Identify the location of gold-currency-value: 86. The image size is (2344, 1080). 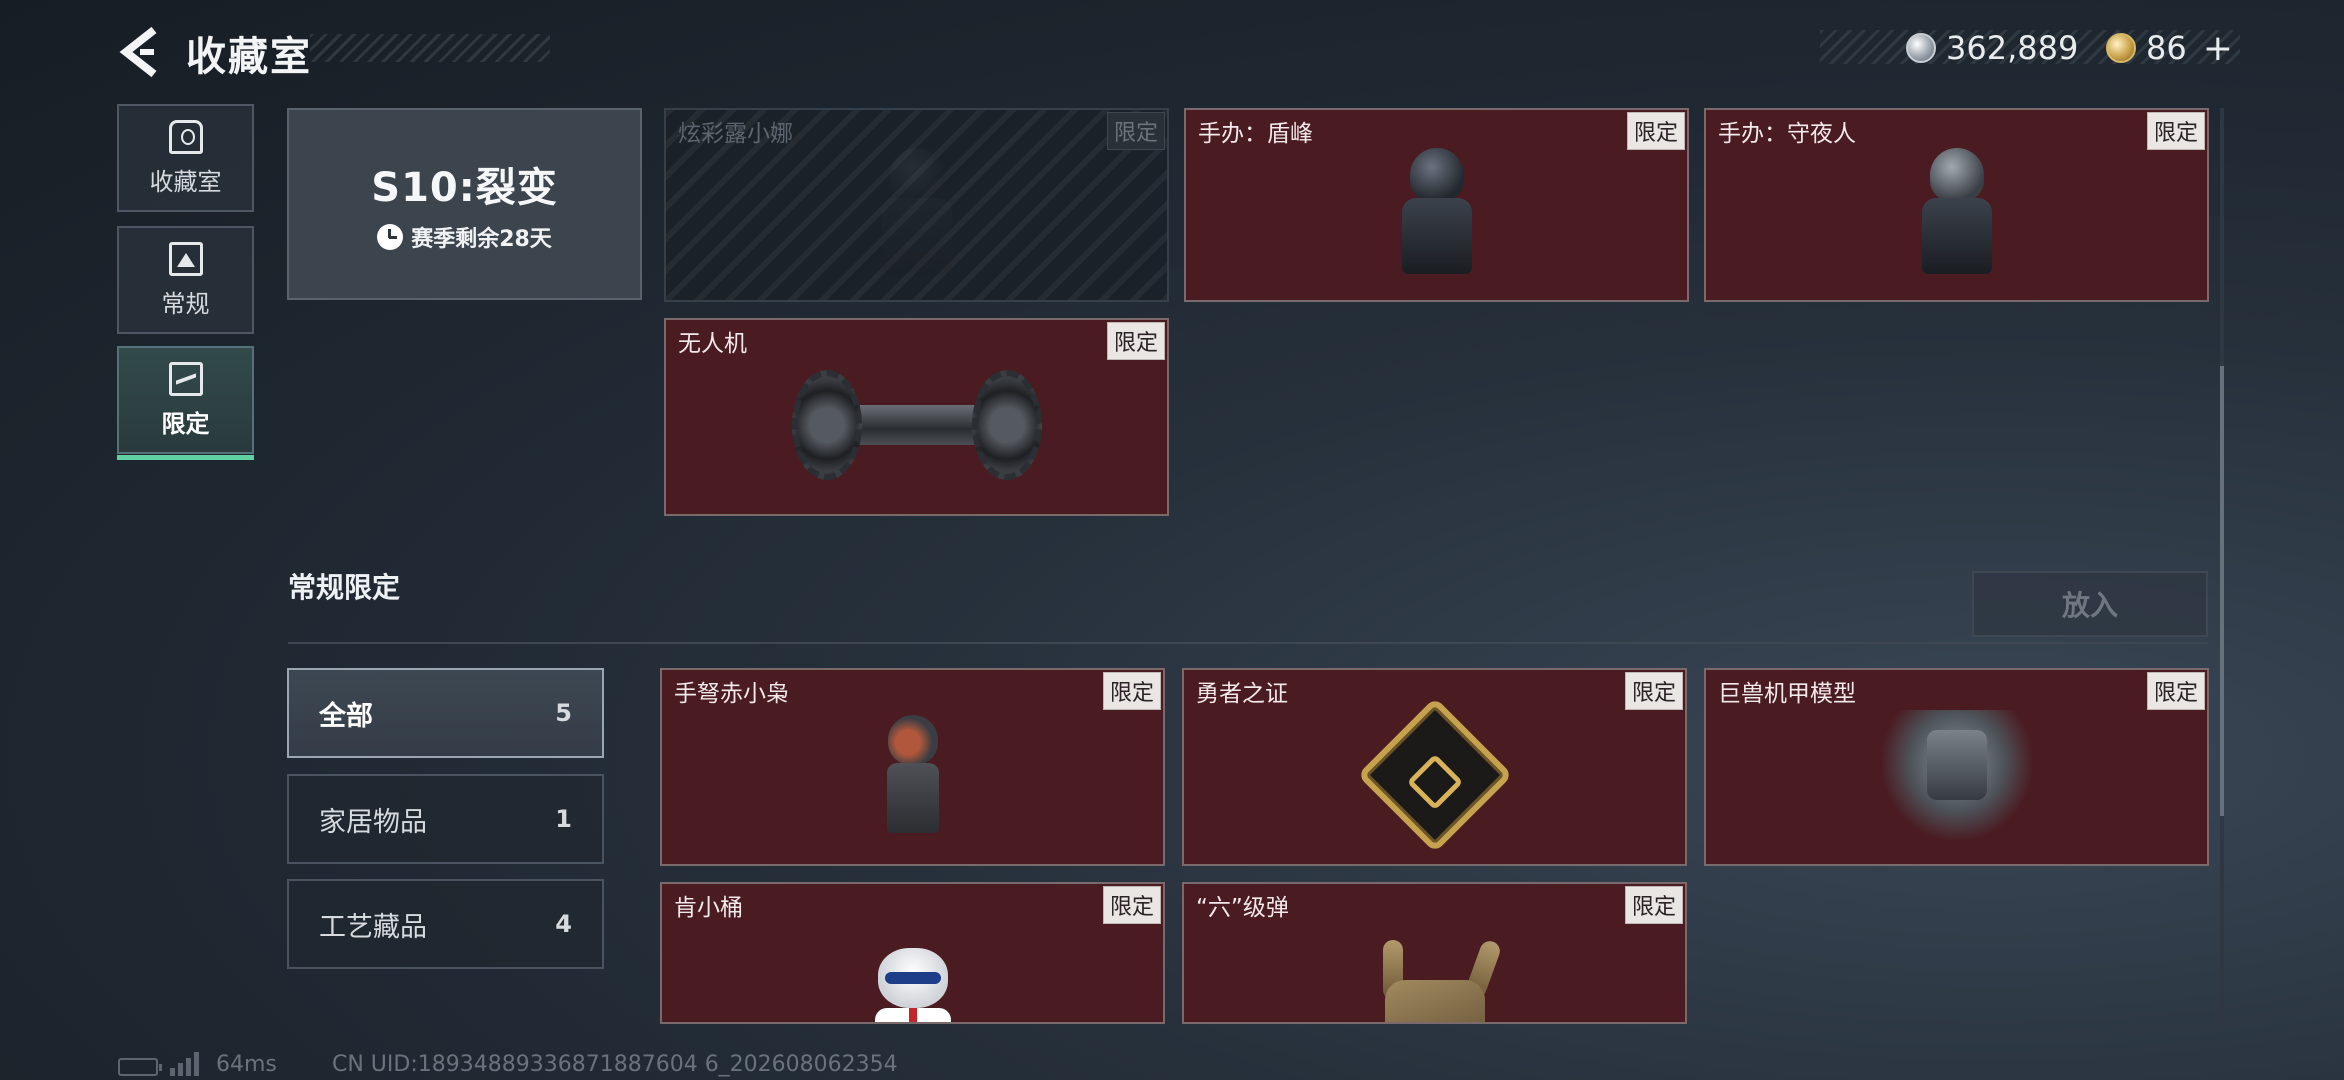
(2166, 48).